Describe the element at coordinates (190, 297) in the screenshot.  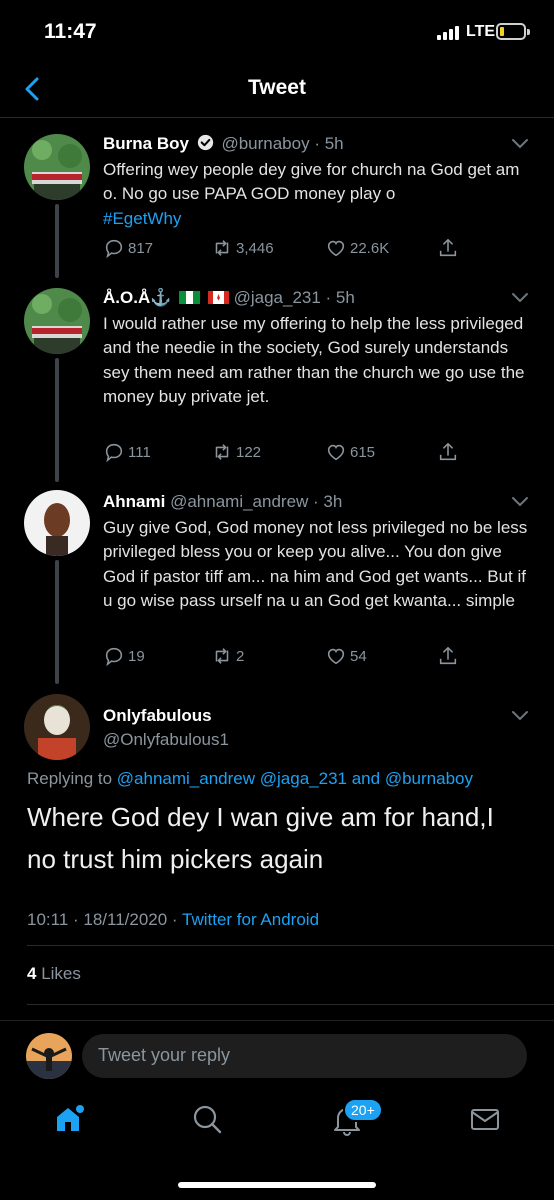
I see `nigeria-flag-icon` at that location.